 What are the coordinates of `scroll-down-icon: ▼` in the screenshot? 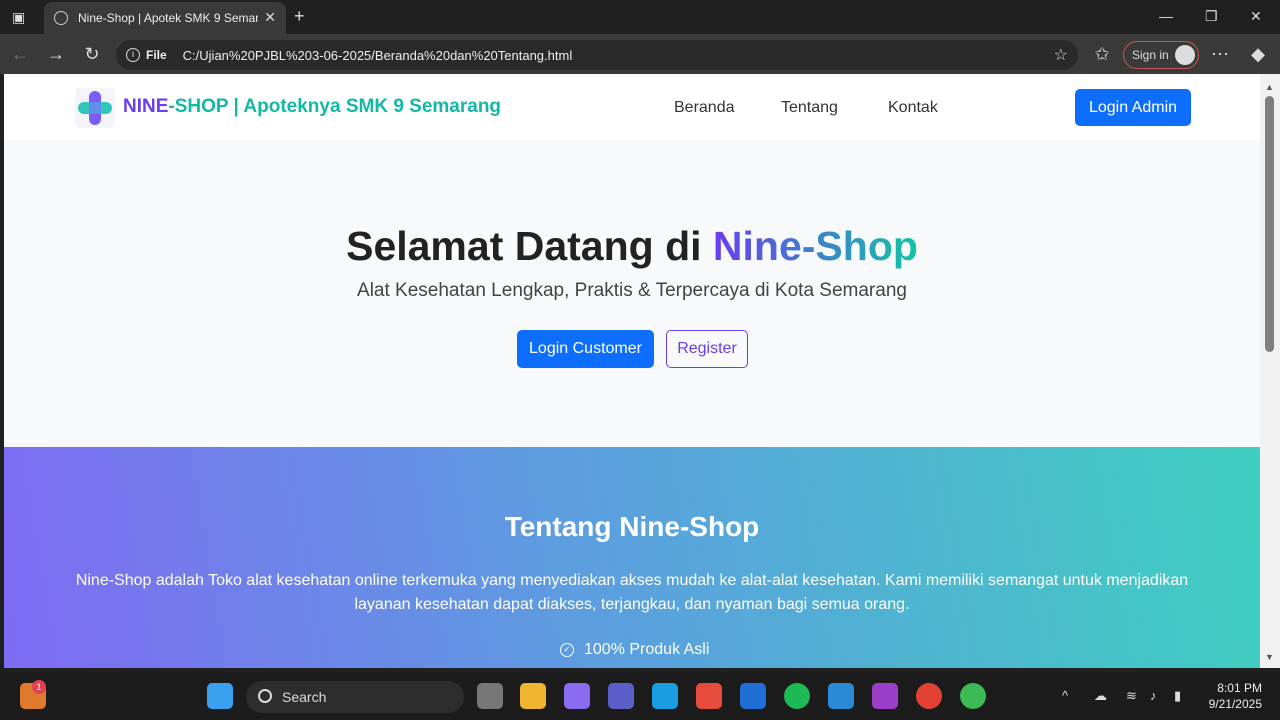 It's located at (1269, 657).